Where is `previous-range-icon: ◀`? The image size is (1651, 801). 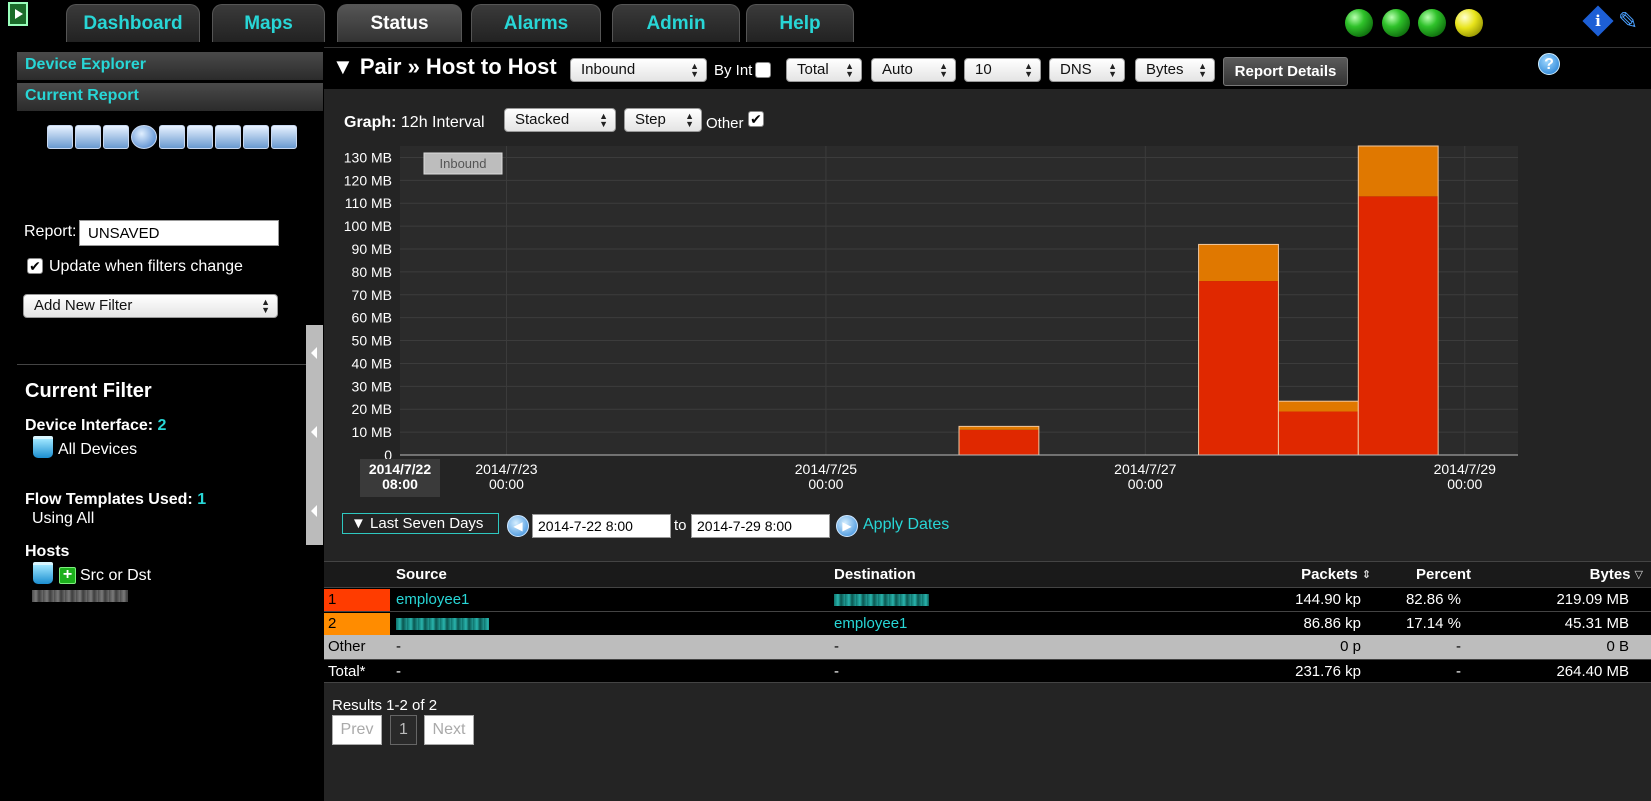 previous-range-icon: ◀ is located at coordinates (518, 526).